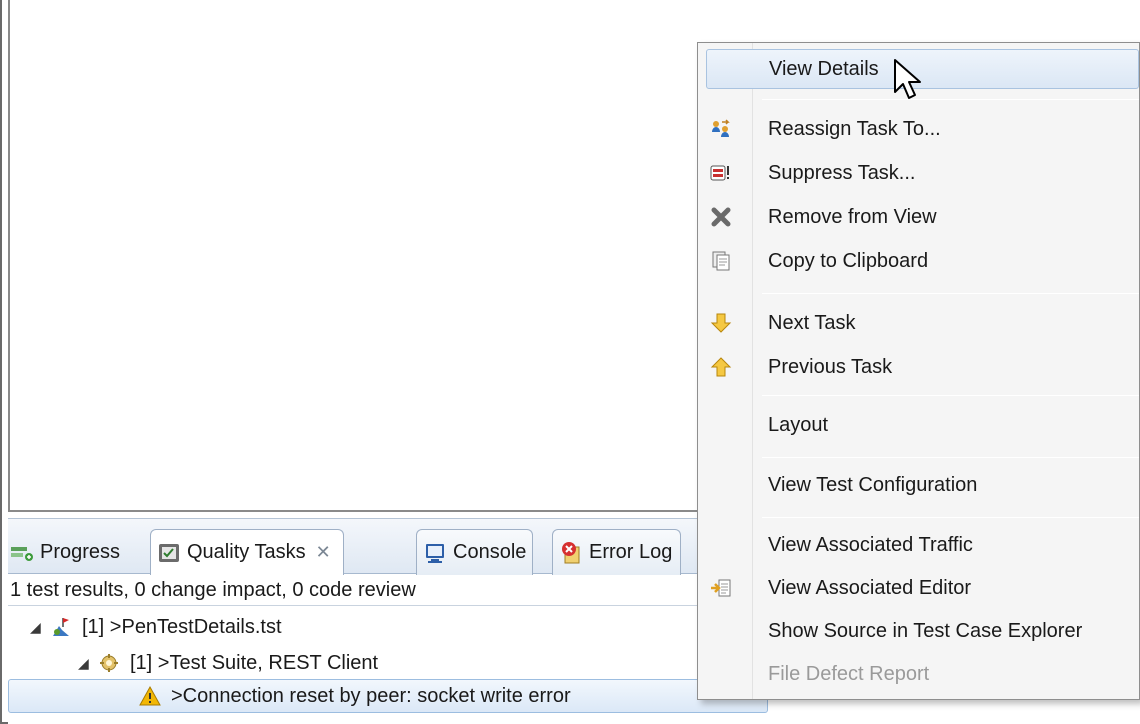 The image size is (1140, 724). Describe the element at coordinates (721, 261) in the screenshot. I see `clipboard-icon` at that location.